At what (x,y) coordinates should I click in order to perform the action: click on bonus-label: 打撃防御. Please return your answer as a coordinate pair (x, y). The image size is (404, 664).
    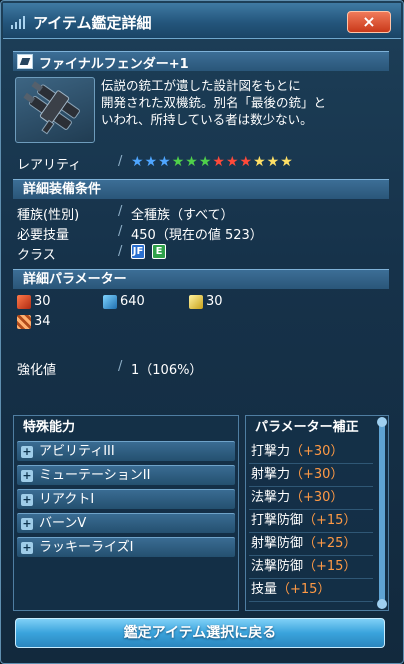
    Looking at the image, I should click on (277, 520).